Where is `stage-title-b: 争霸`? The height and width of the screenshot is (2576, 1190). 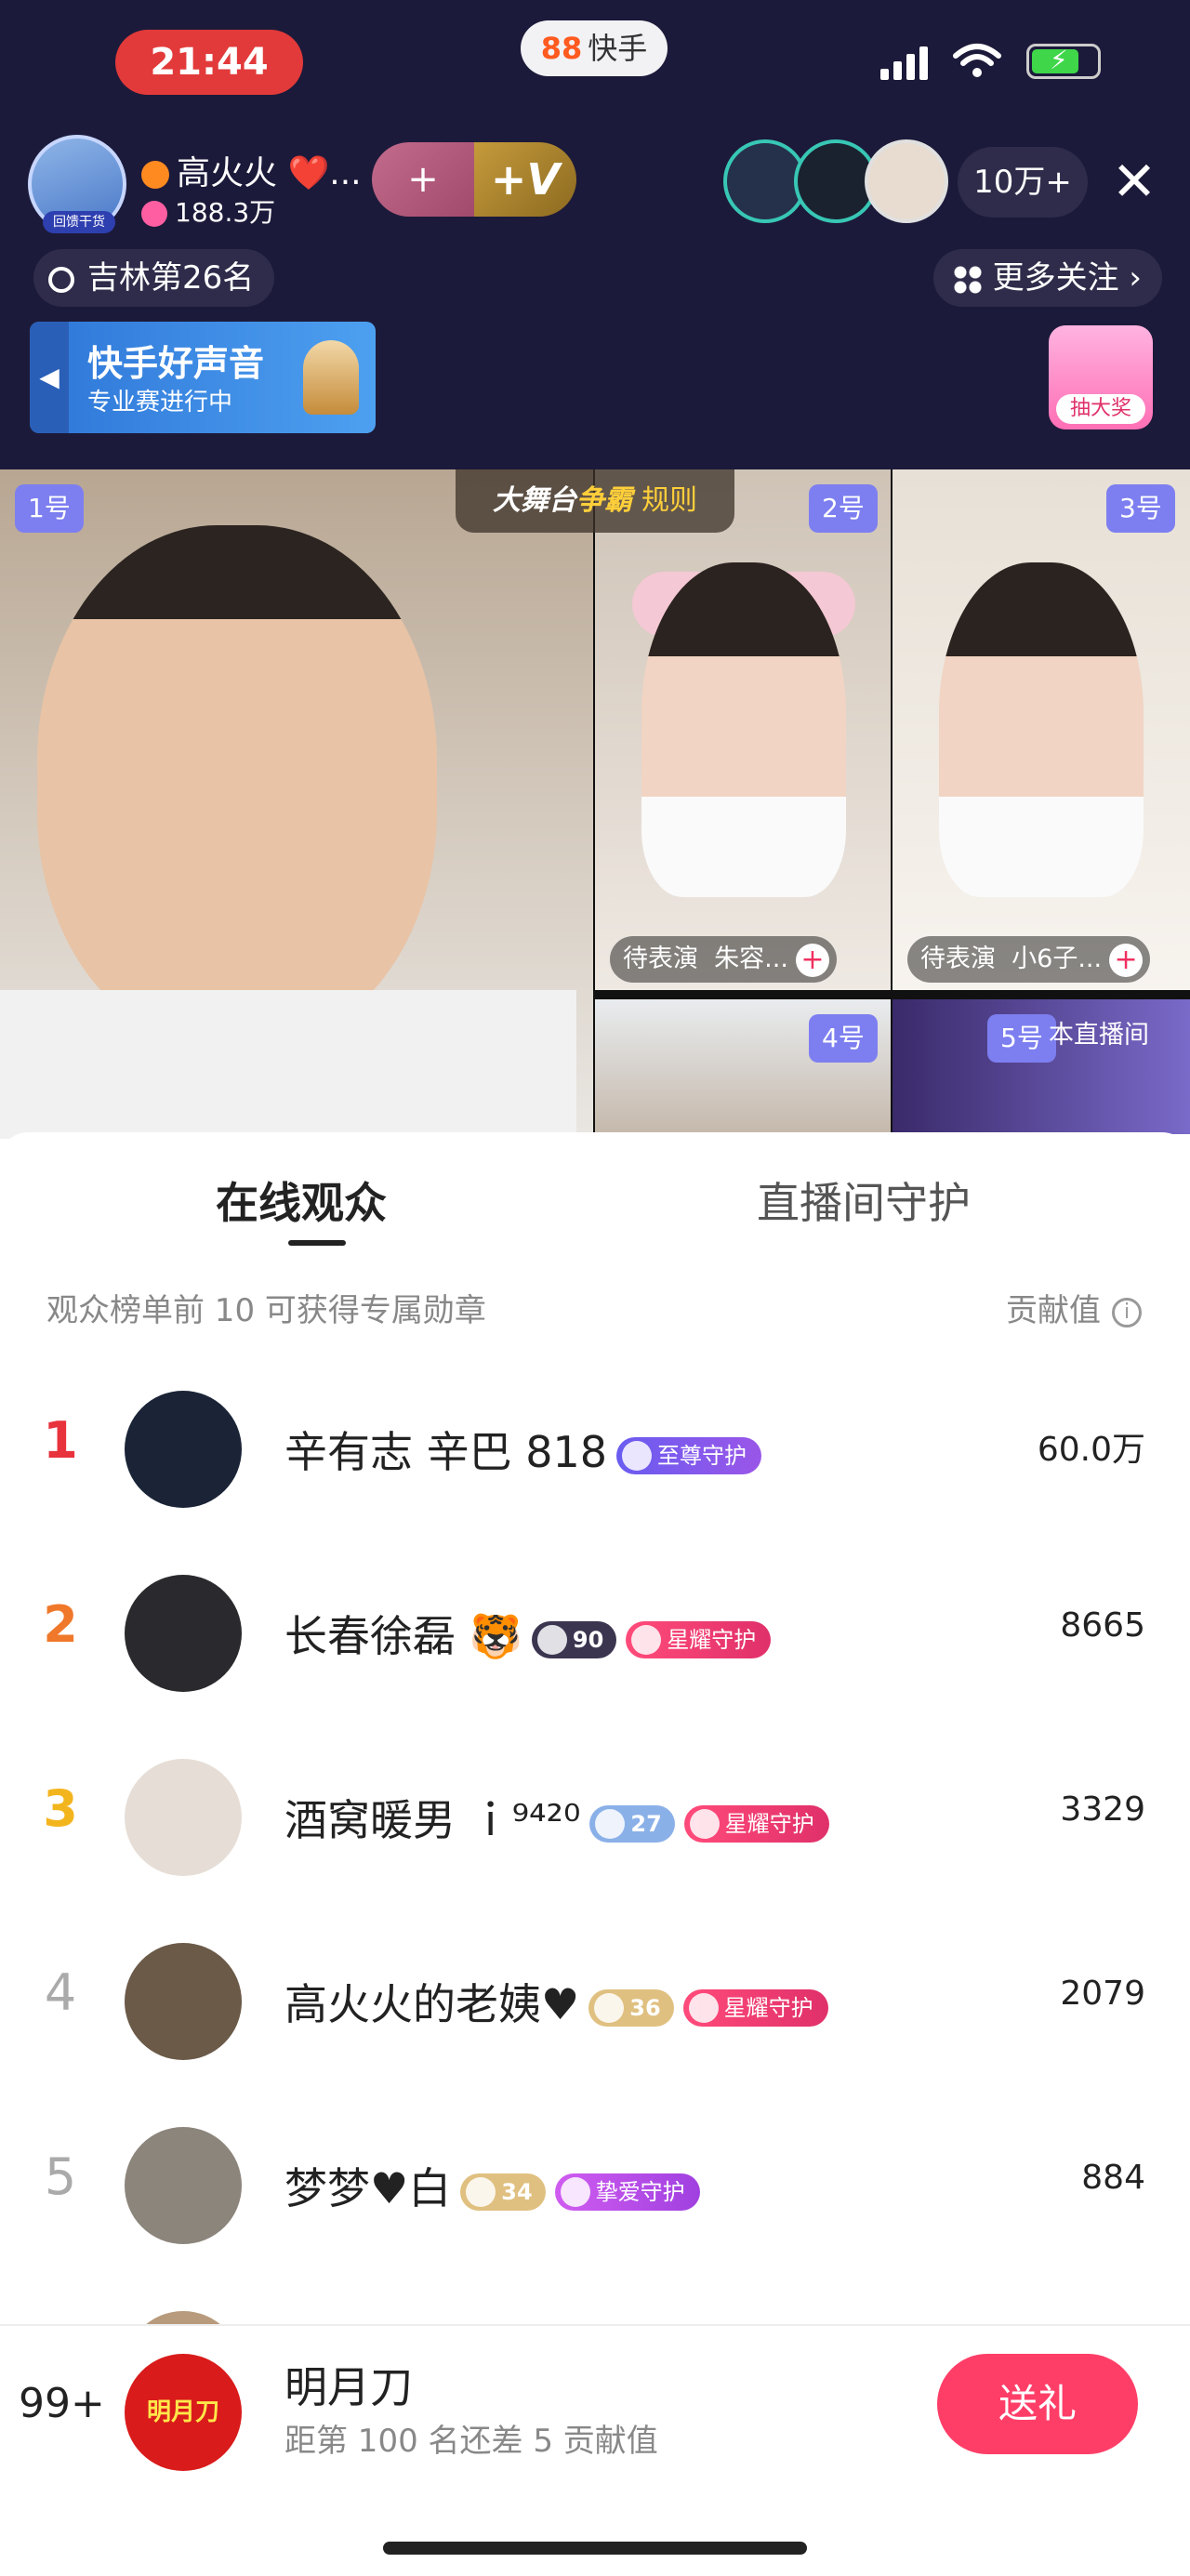
stage-title-b: 争霸 is located at coordinates (604, 501).